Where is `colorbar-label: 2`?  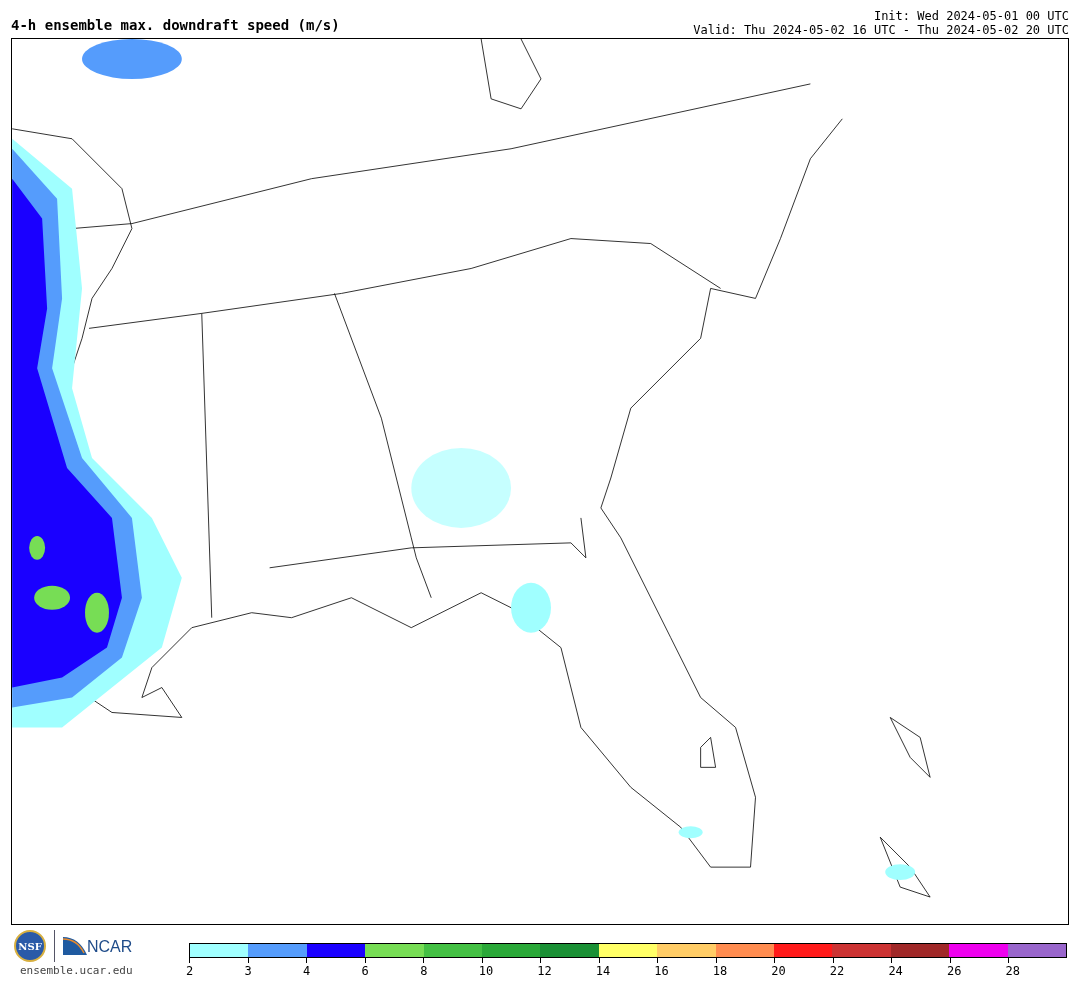
colorbar-label: 2 is located at coordinates (190, 971).